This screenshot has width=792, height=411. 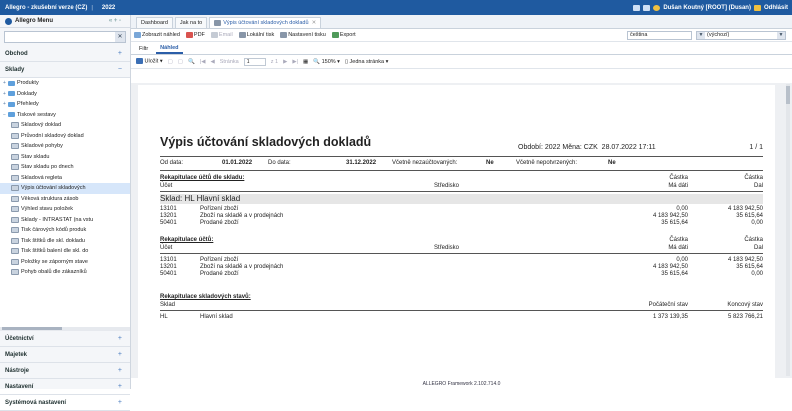 I want to click on tree-item-label: Přehledy, so click(x=28, y=104).